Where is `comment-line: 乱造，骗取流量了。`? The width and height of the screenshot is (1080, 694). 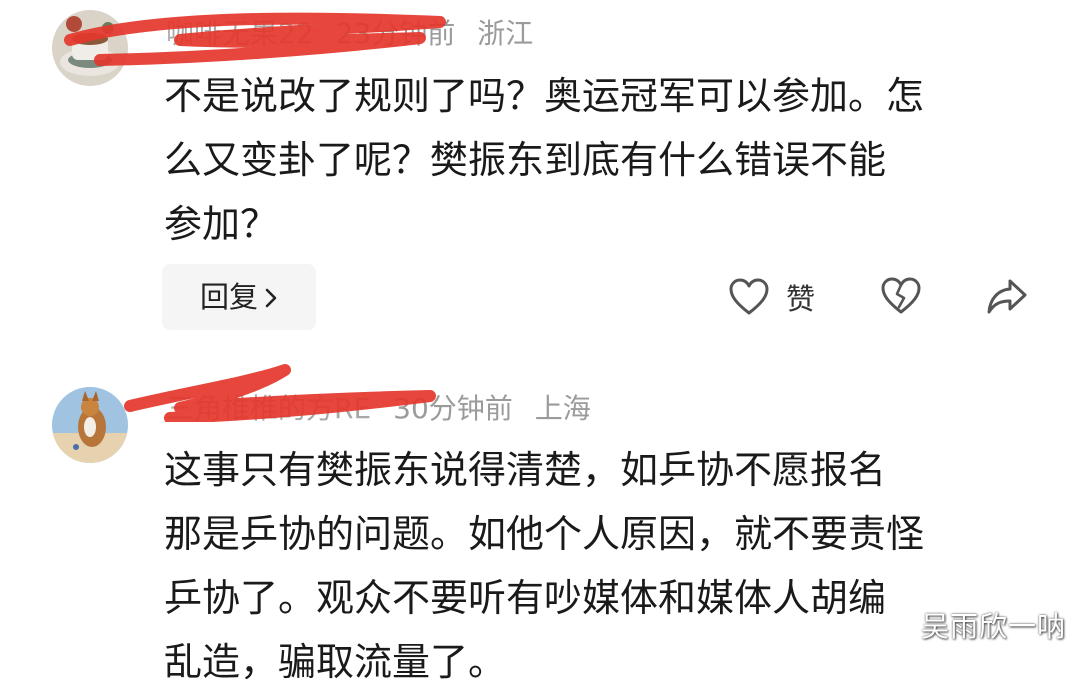
comment-line: 乱造，骗取流量了。 is located at coordinates (335, 662).